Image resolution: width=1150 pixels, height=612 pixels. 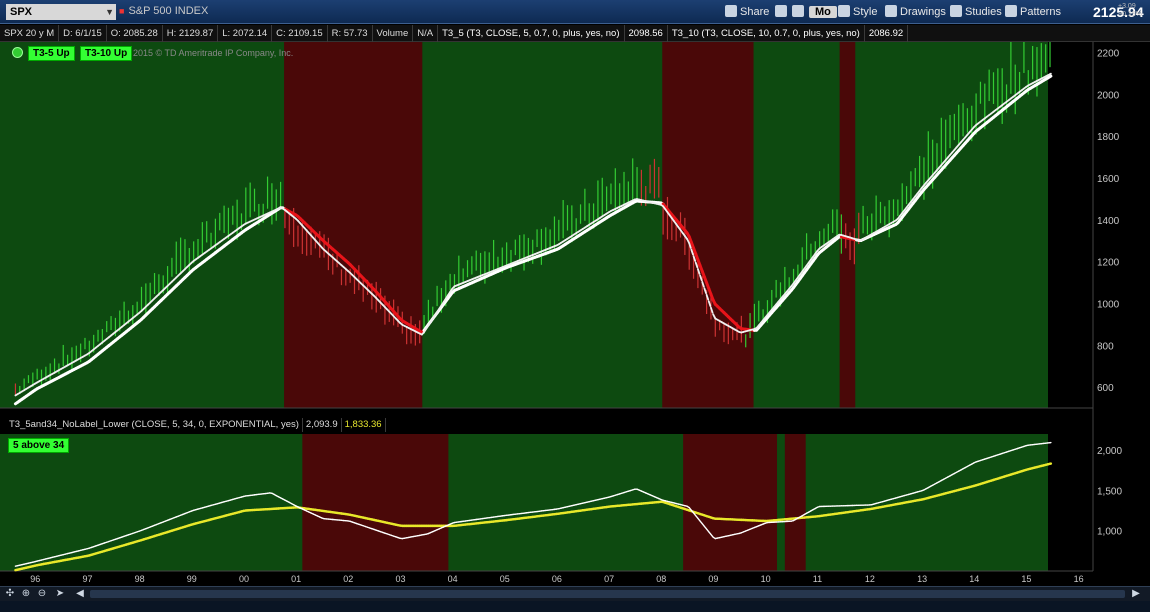 I want to click on y-tick-label: 600, so click(x=1105, y=388).